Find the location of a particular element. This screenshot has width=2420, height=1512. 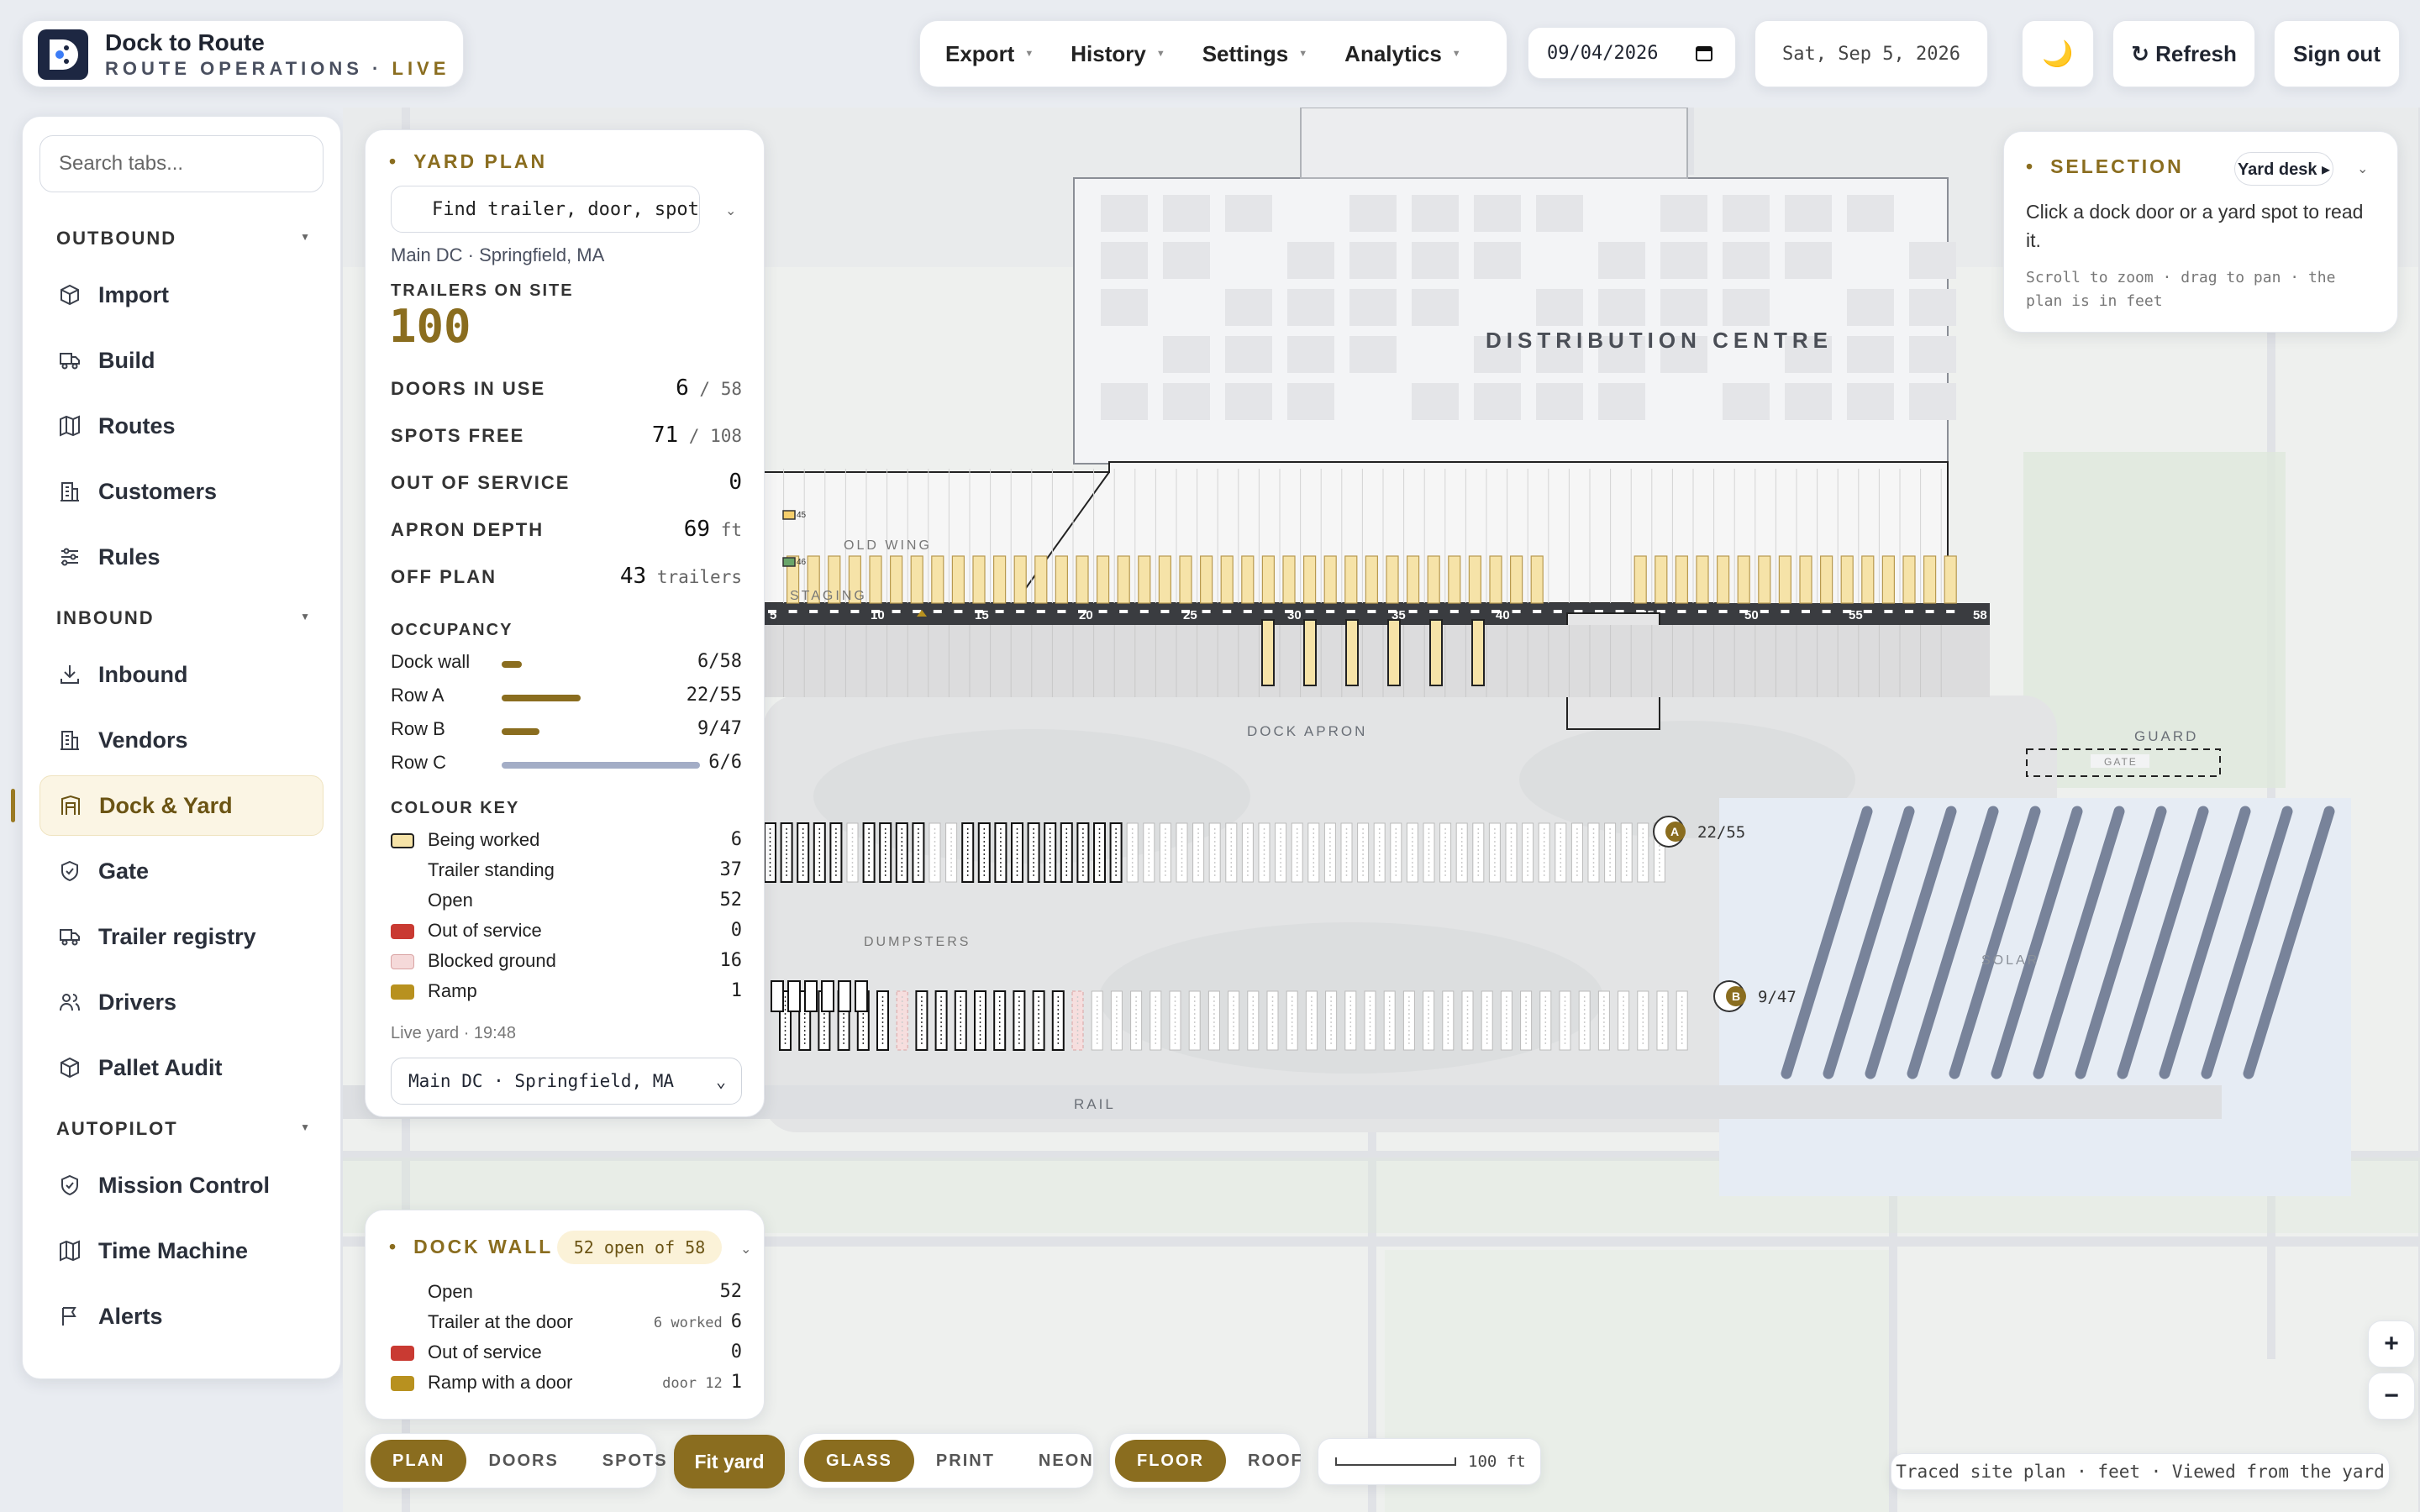

style-print-button: PRINT is located at coordinates (965, 1461).